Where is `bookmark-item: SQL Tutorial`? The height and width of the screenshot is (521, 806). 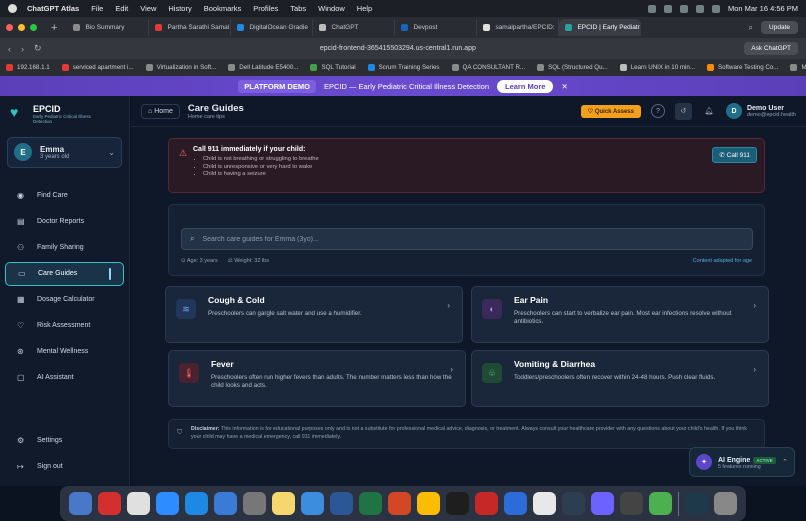 bookmark-item: SQL Tutorial is located at coordinates (333, 67).